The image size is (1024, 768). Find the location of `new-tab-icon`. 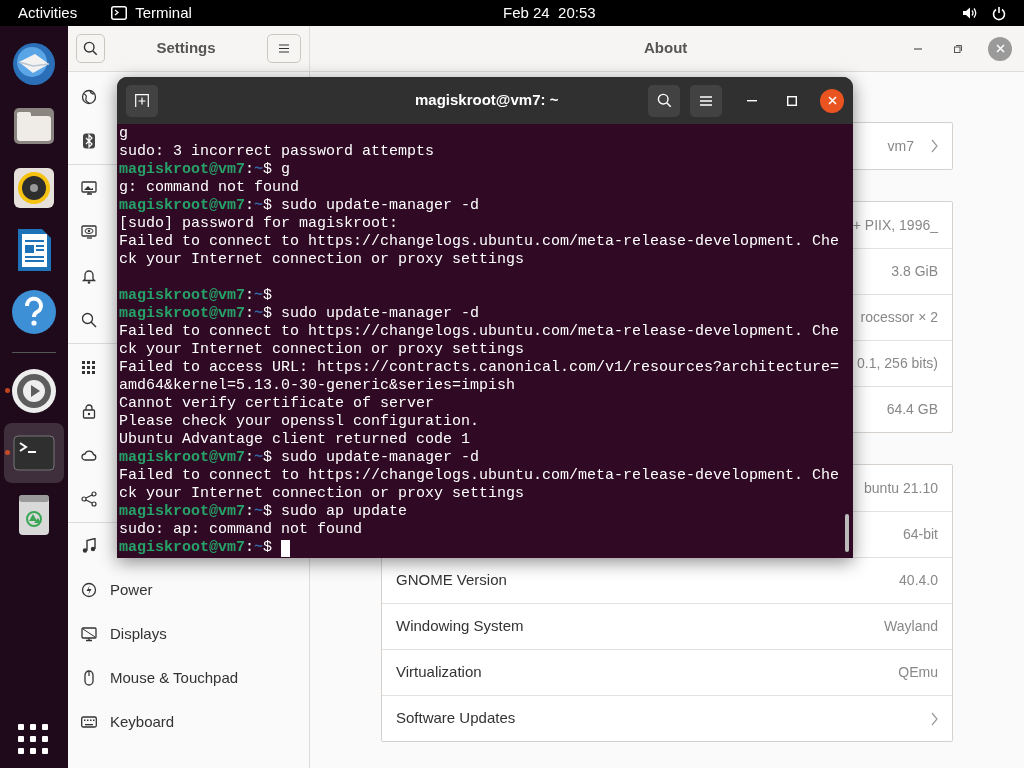

new-tab-icon is located at coordinates (142, 100).